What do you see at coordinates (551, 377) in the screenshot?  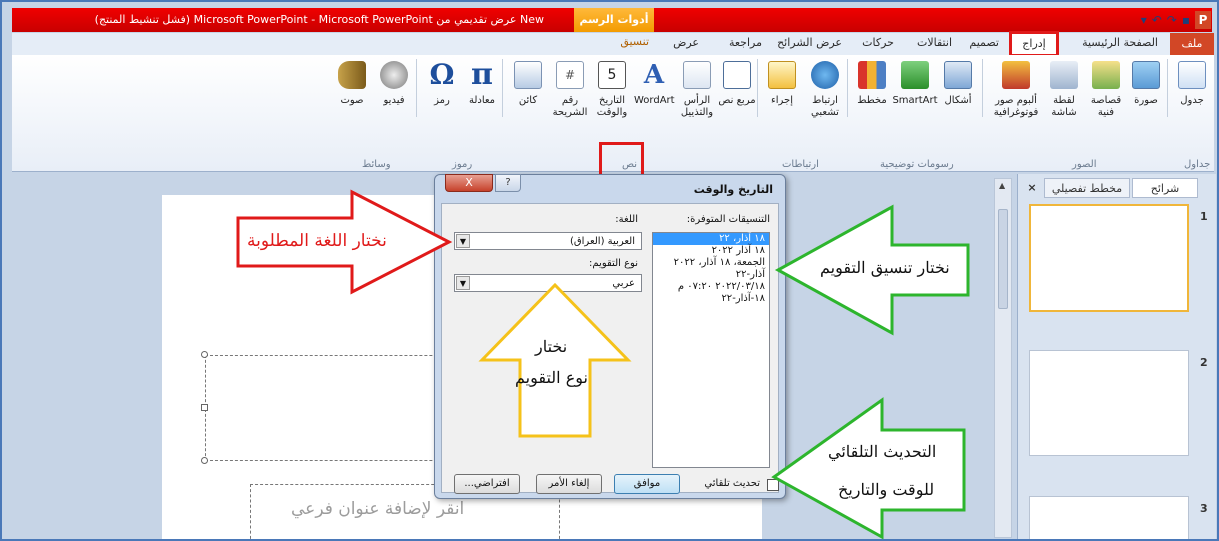 I see `annotation-calendar-2: نوع التقويم` at bounding box center [551, 377].